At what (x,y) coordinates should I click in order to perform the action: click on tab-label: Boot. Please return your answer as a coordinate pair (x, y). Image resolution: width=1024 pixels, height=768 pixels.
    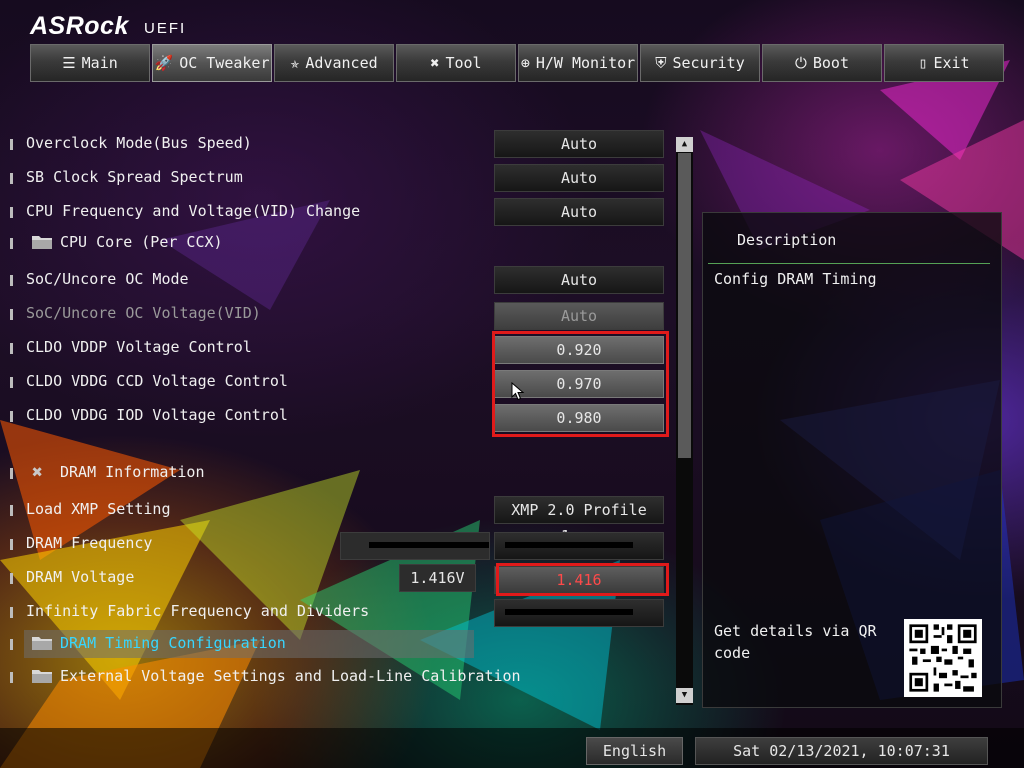
    Looking at the image, I should click on (830, 63).